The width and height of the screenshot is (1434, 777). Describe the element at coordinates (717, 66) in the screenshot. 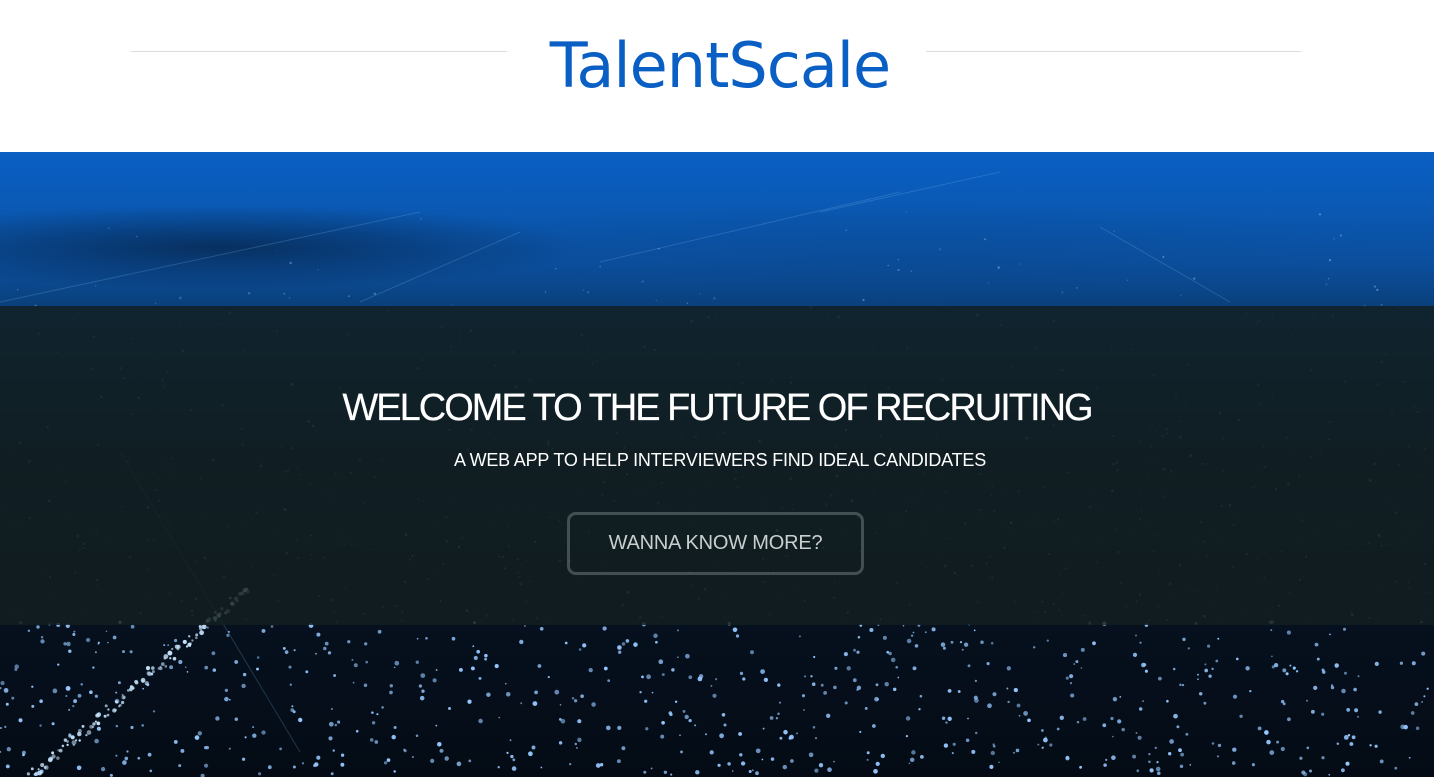

I see `brand-logo: TalentScale` at that location.